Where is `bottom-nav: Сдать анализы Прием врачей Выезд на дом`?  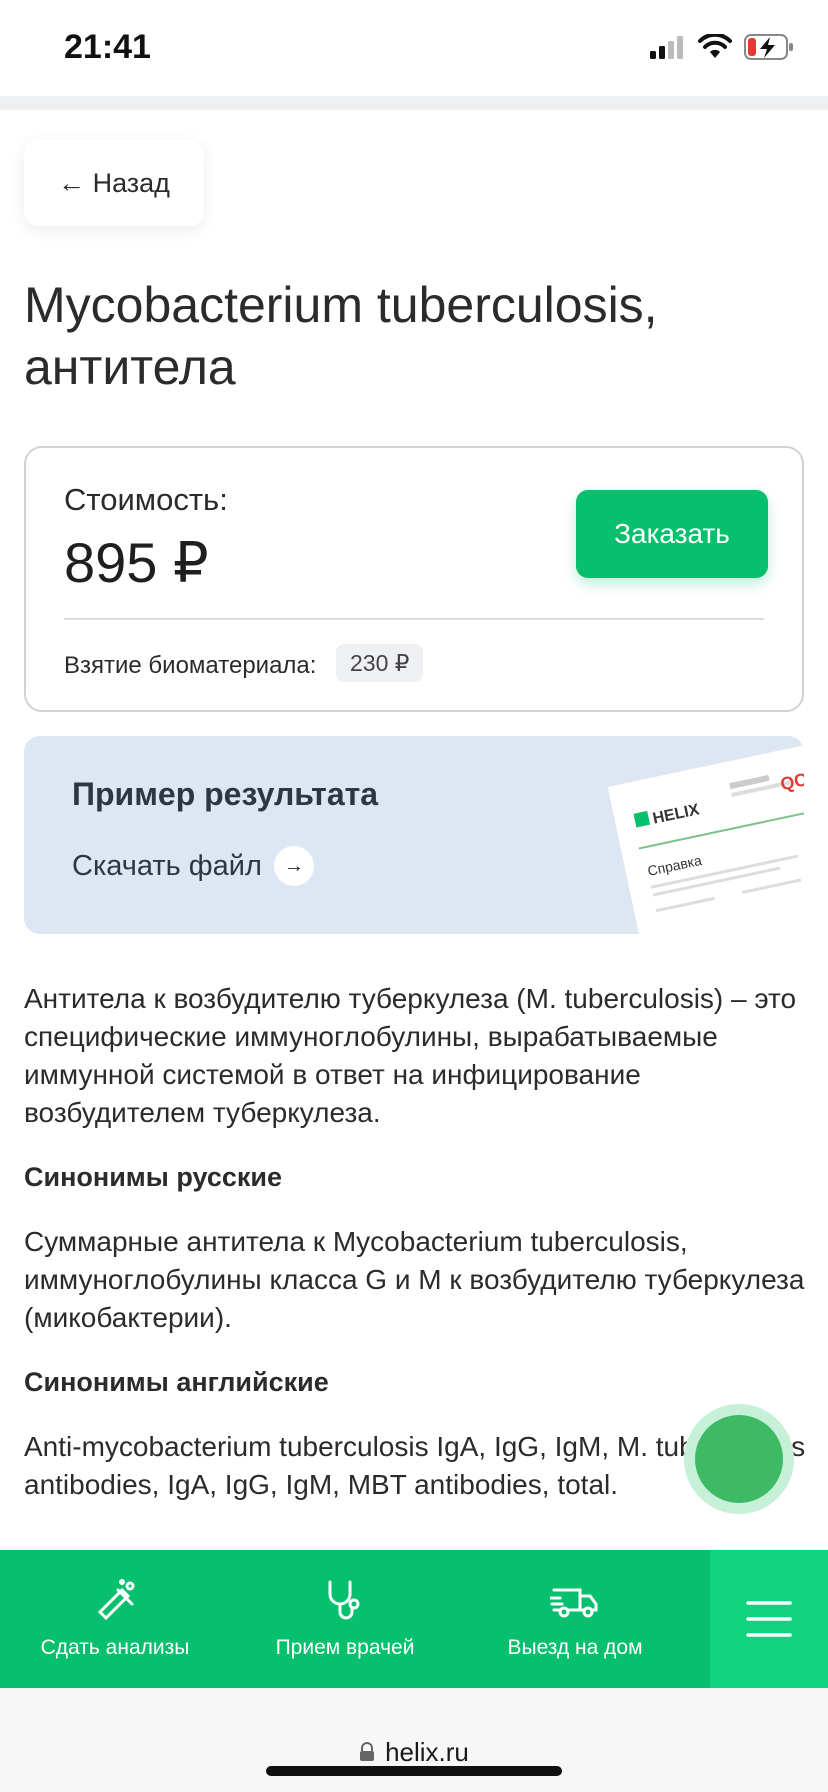 bottom-nav: Сдать анализы Прием врачей Выезд на дом is located at coordinates (414, 1619).